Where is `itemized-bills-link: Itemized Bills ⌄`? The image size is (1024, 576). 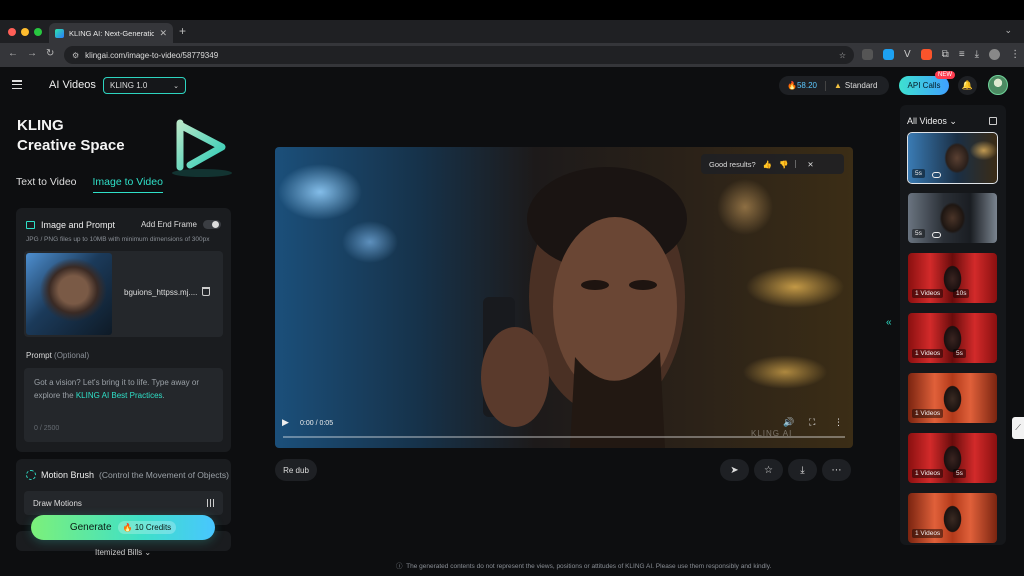
itemized-bills-link: Itemized Bills ⌄ is located at coordinates (123, 552).